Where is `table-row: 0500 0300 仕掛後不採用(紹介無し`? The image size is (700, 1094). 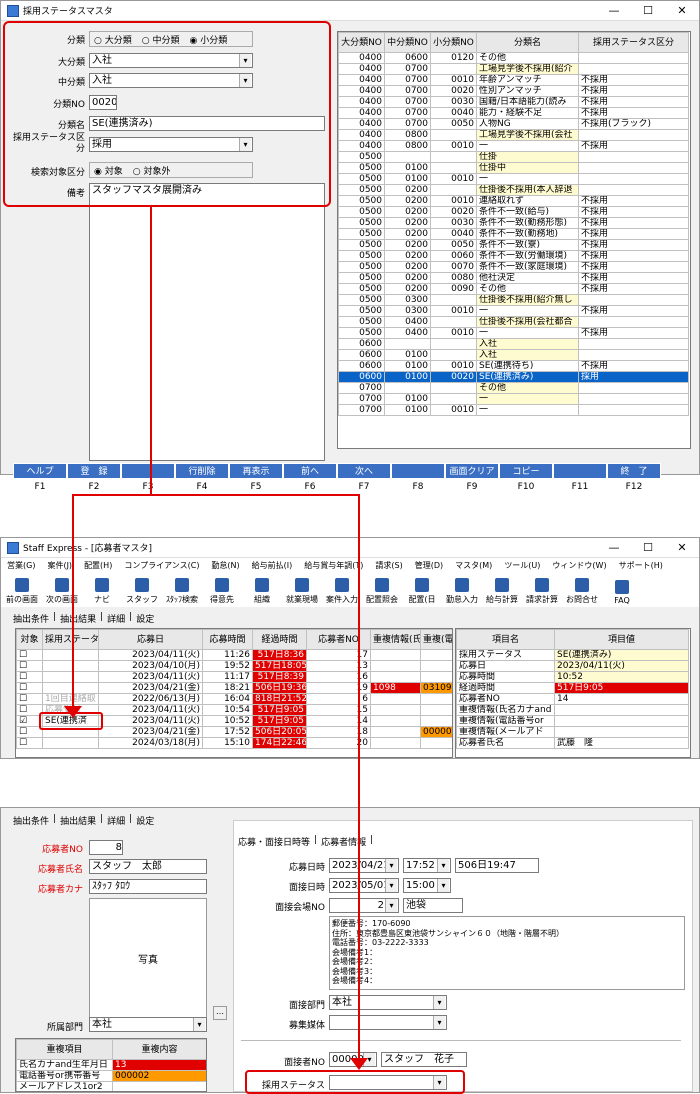 table-row: 0500 0300 仕掛後不採用(紹介無し is located at coordinates (513, 300).